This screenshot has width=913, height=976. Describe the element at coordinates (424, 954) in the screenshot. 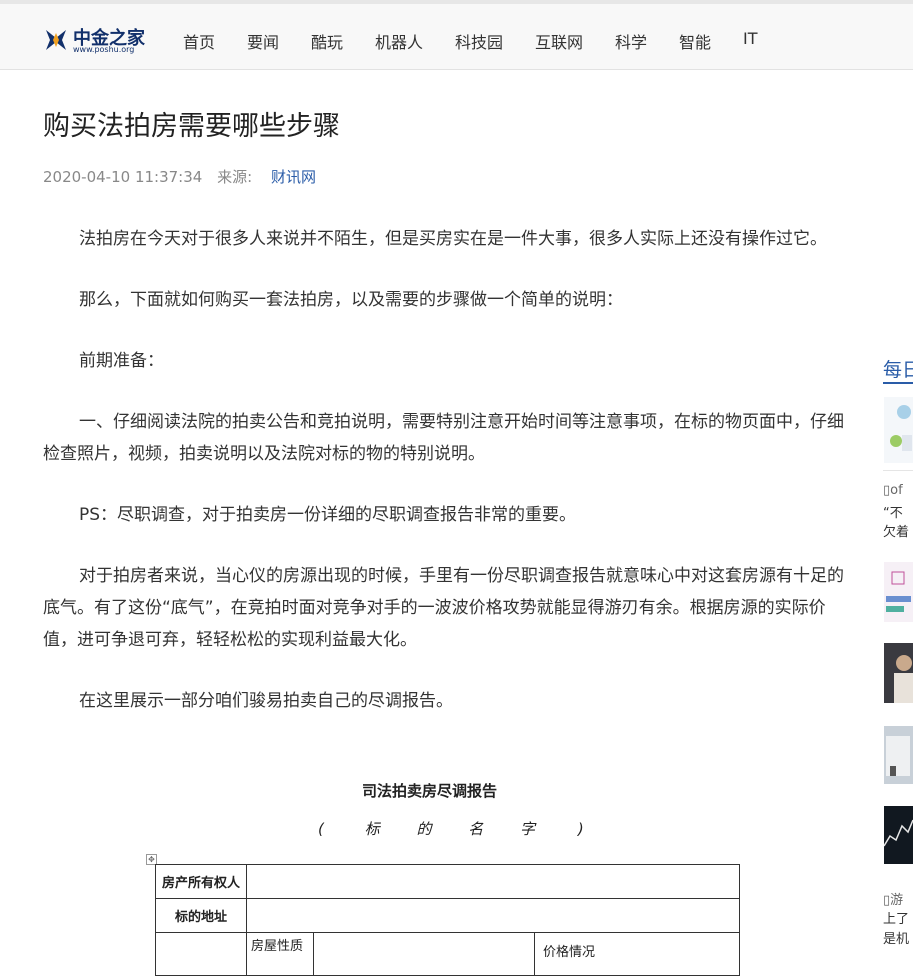

I see `nature-value` at that location.